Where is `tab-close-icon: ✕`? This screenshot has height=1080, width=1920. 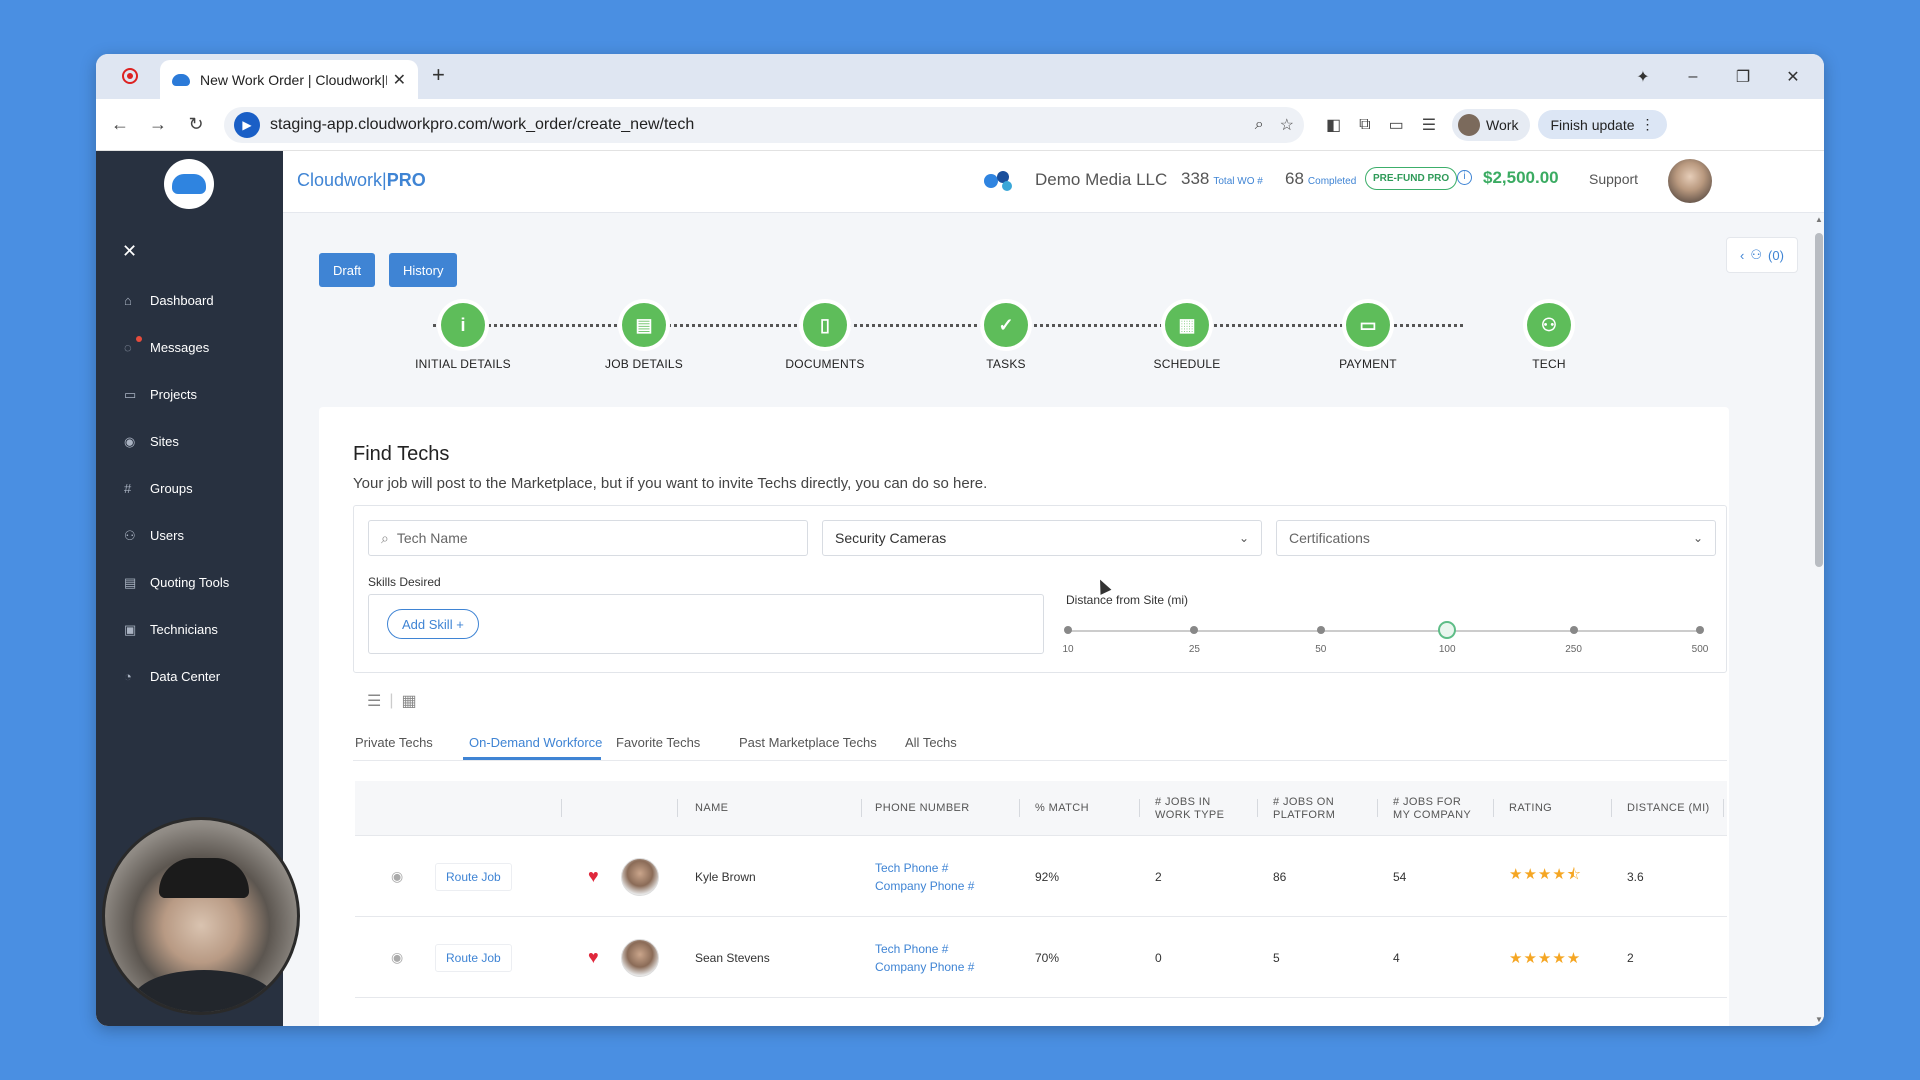 tab-close-icon: ✕ is located at coordinates (399, 80).